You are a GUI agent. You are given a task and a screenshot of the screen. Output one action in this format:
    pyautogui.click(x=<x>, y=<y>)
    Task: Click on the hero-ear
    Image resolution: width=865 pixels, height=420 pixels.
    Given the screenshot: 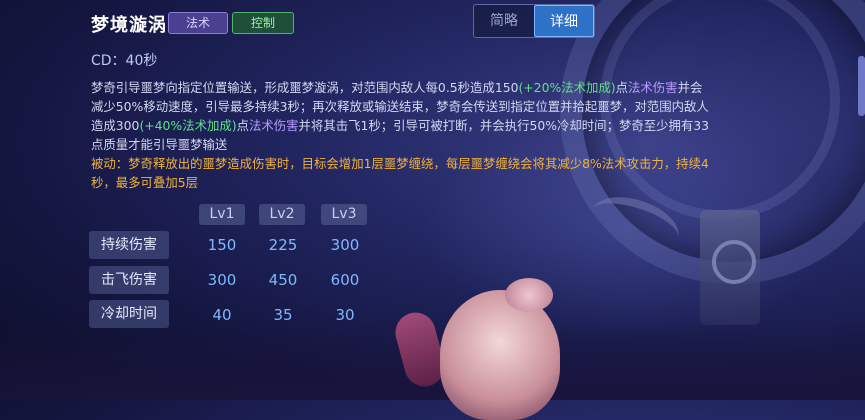 What is the action you would take?
    pyautogui.click(x=529, y=295)
    